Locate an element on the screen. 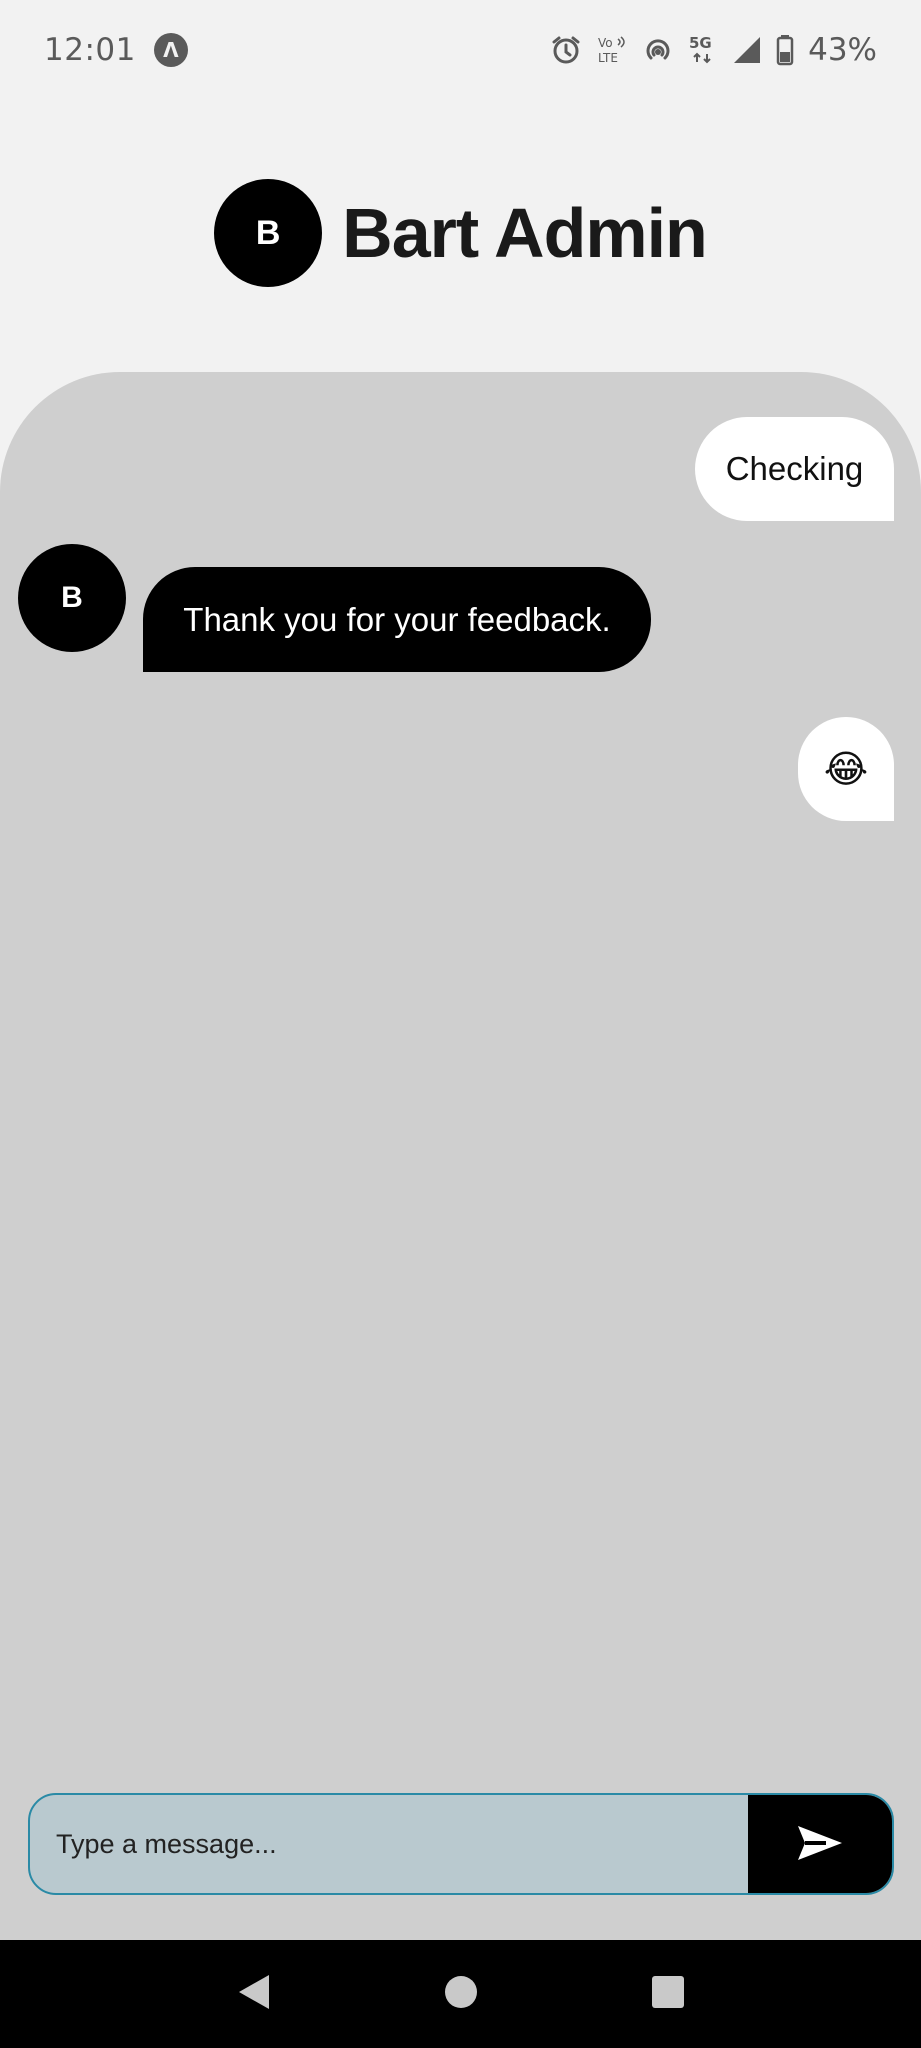  status-bar: 12:01 Λ Vo LTE 5G 43% is located at coordinates (460, 50).